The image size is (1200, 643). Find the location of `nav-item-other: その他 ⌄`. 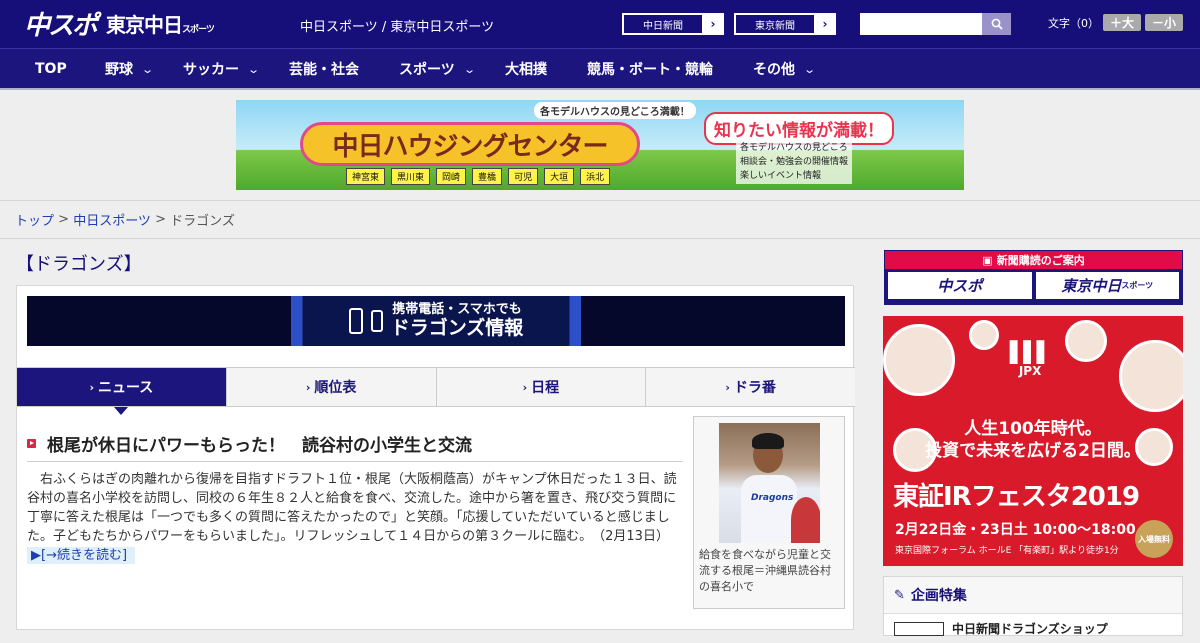

nav-item-other: その他 ⌄ is located at coordinates (785, 69).